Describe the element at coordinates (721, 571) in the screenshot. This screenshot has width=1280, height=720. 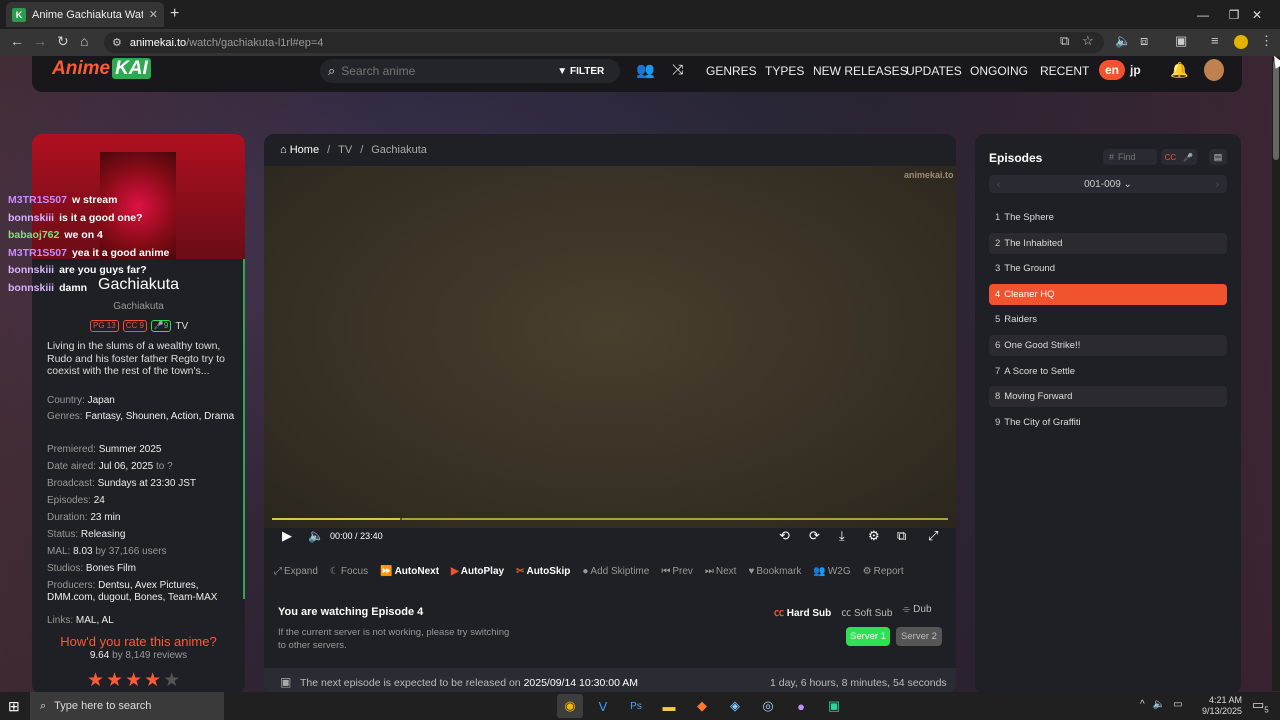
I see `action-next: ⏭ Next` at that location.